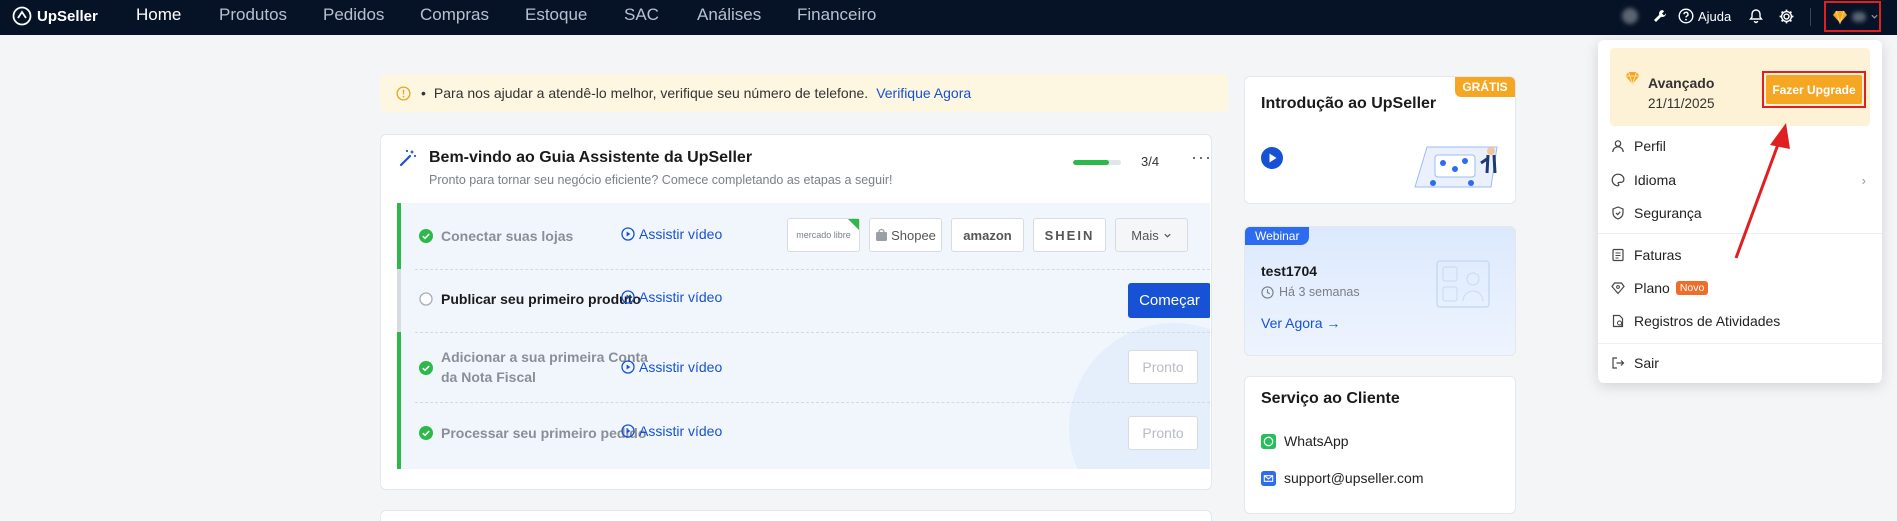 This screenshot has width=1897, height=521. What do you see at coordinates (403, 93) in the screenshot?
I see `info-icon` at bounding box center [403, 93].